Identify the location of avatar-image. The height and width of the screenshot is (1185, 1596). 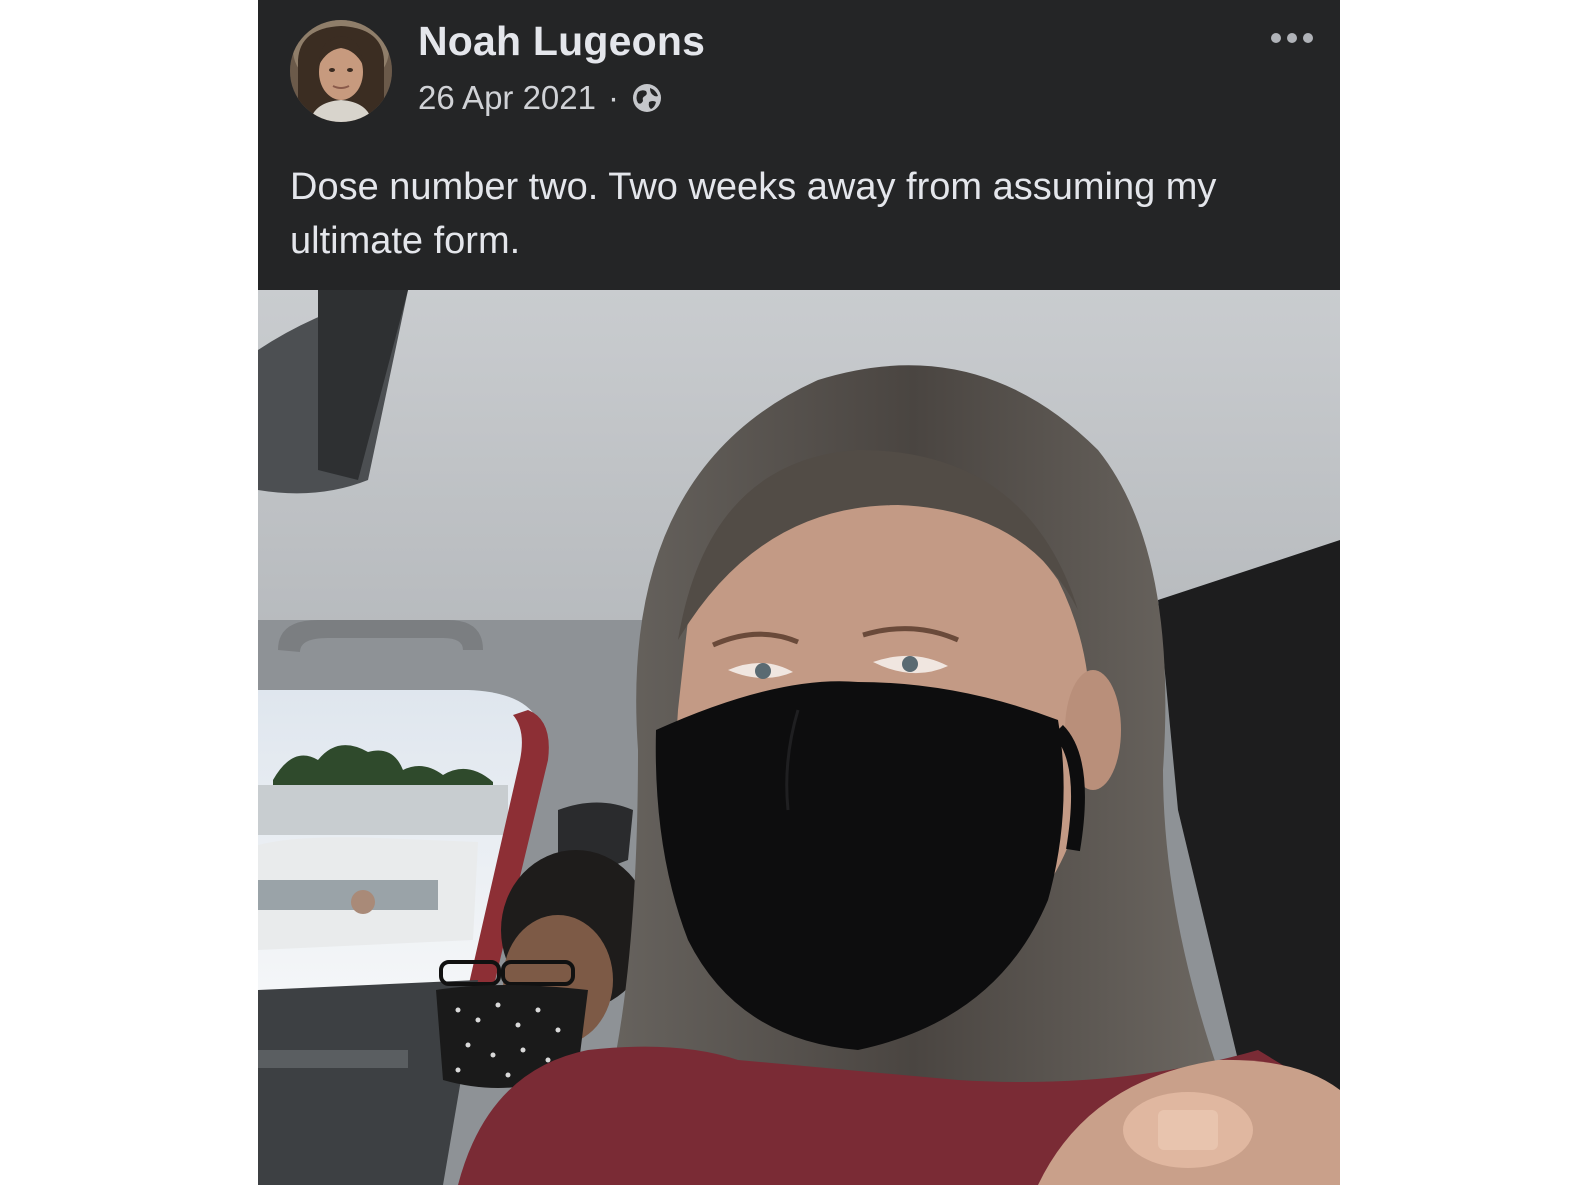
(341, 71).